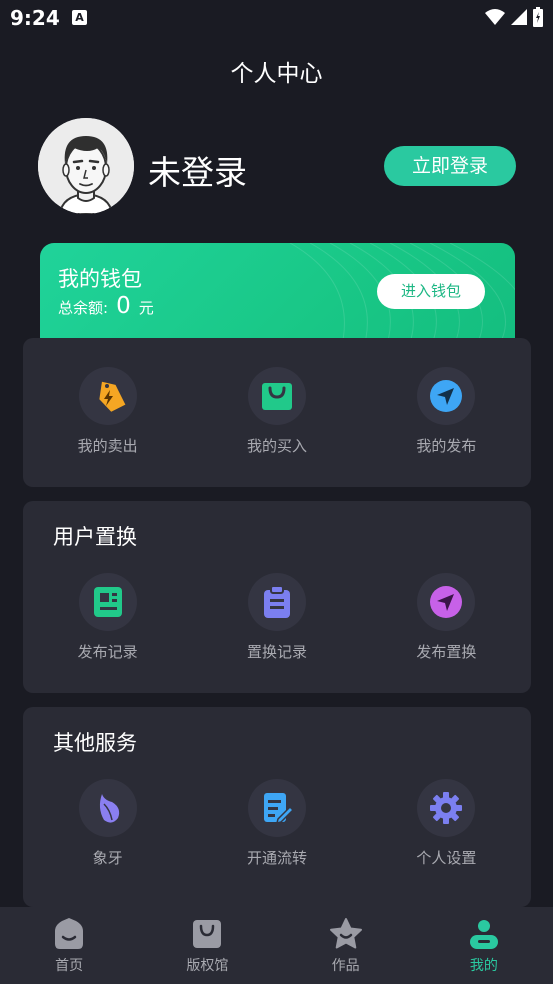  I want to click on signal-icon, so click(519, 17).